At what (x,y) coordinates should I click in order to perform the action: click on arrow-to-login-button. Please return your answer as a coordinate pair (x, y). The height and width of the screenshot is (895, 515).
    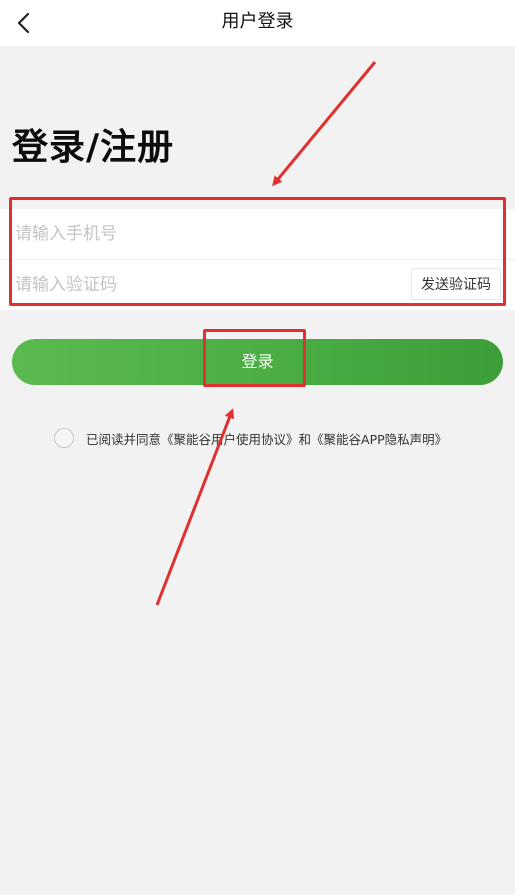
    Looking at the image, I should click on (195, 507).